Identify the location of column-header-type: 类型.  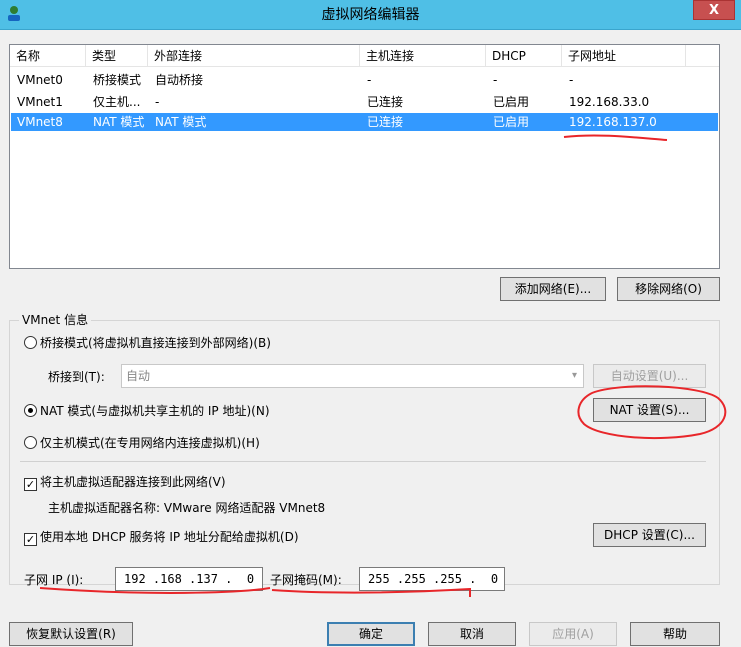
(117, 56).